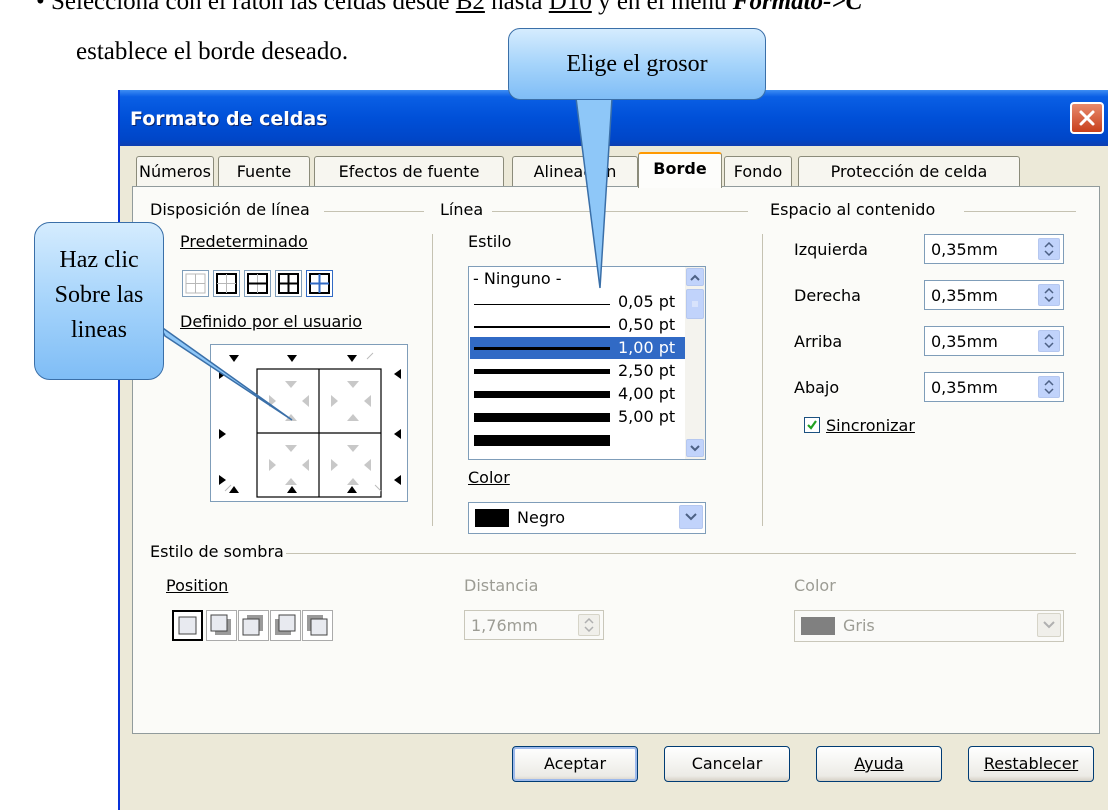 The image size is (1108, 810). Describe the element at coordinates (99, 330) in the screenshot. I see `lines-callout-text-3: lineas` at that location.